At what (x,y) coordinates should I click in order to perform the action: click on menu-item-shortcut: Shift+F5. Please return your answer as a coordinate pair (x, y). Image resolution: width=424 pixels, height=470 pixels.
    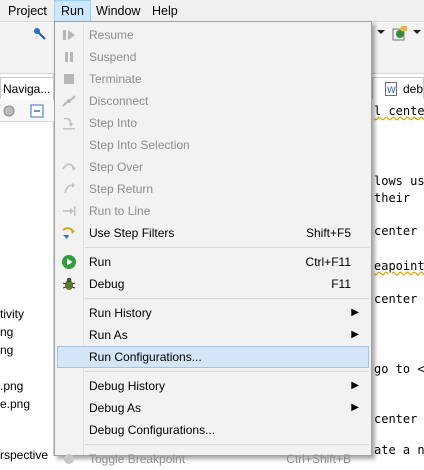
    Looking at the image, I should click on (328, 233).